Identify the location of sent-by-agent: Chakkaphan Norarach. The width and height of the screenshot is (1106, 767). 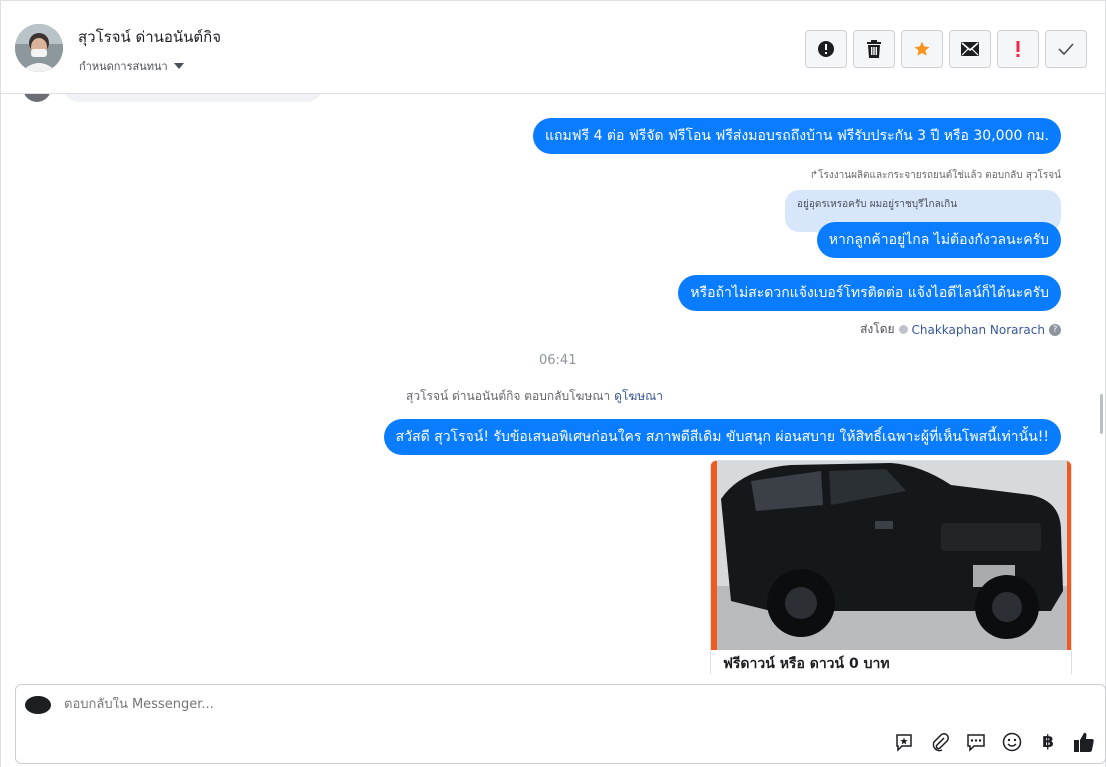
(978, 330).